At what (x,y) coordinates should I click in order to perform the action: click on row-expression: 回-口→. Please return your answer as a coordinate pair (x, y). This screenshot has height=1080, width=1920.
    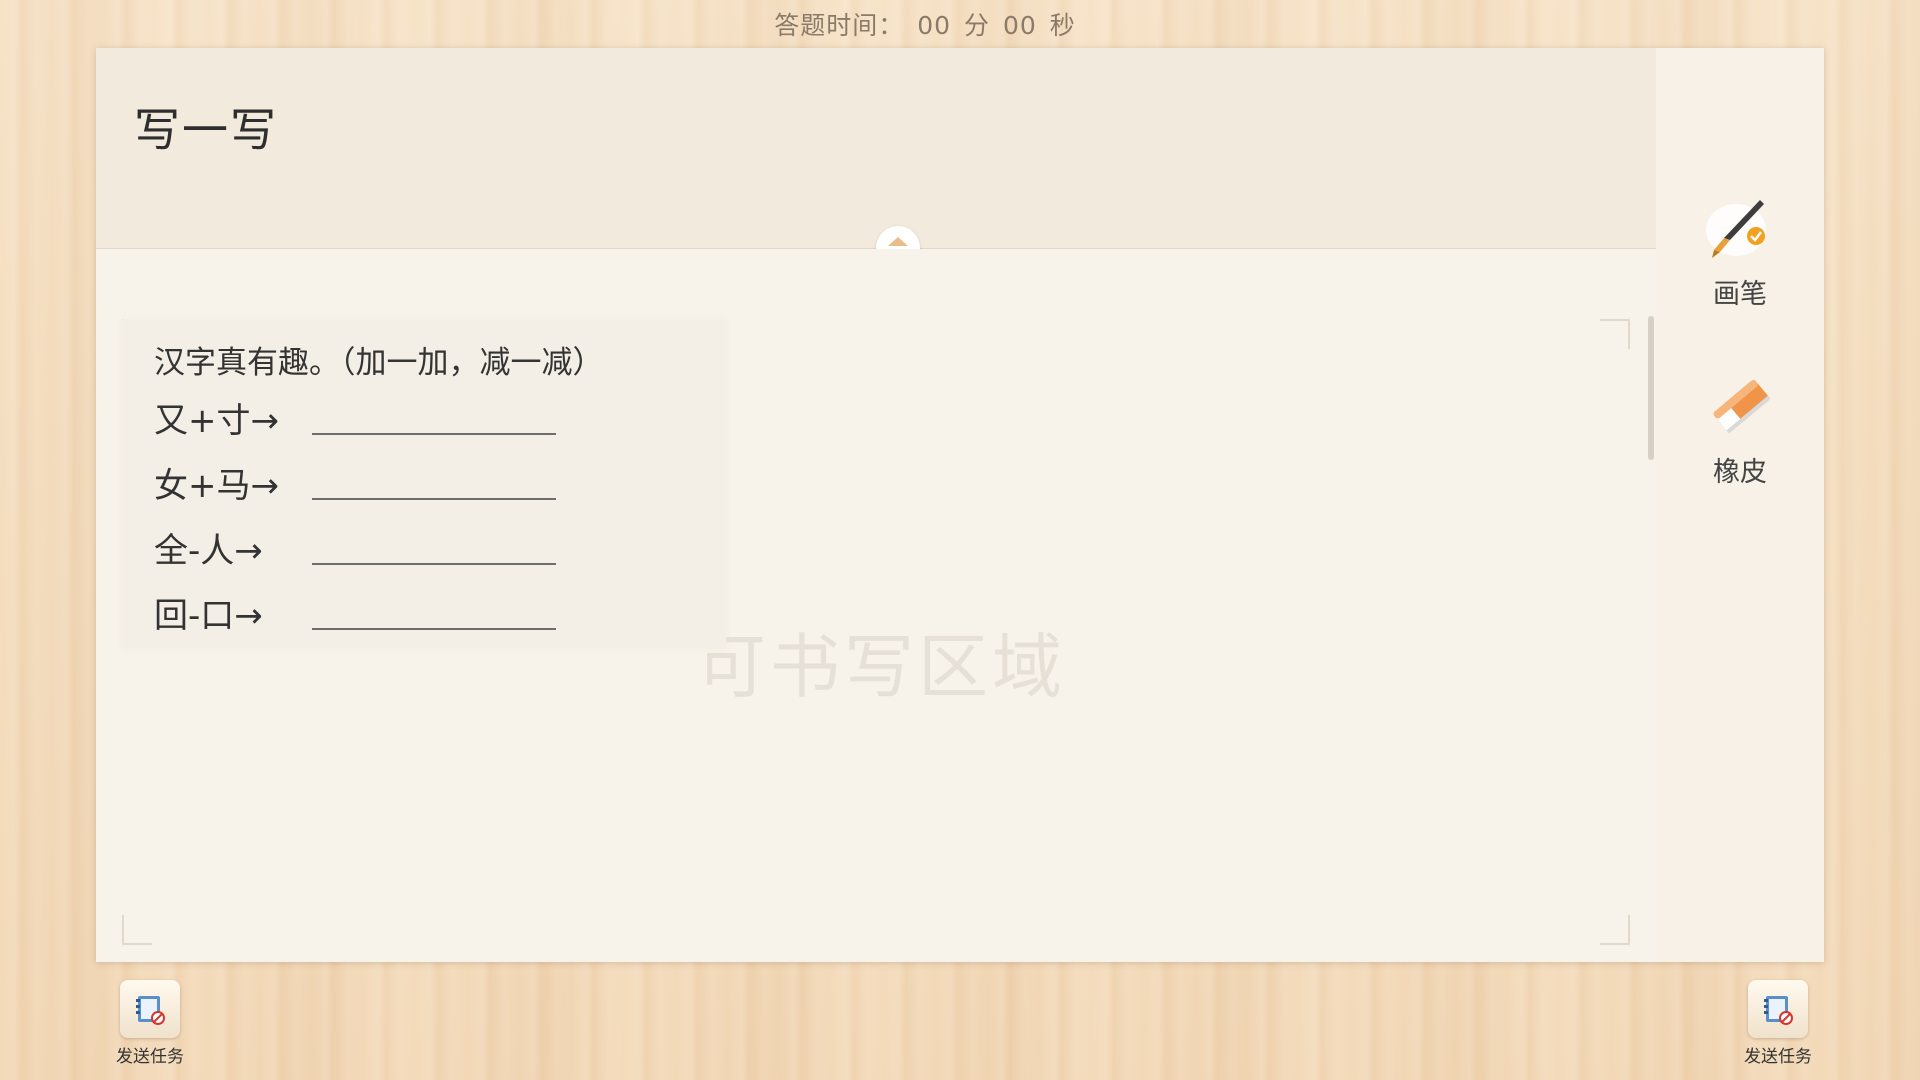
    Looking at the image, I should click on (208, 616).